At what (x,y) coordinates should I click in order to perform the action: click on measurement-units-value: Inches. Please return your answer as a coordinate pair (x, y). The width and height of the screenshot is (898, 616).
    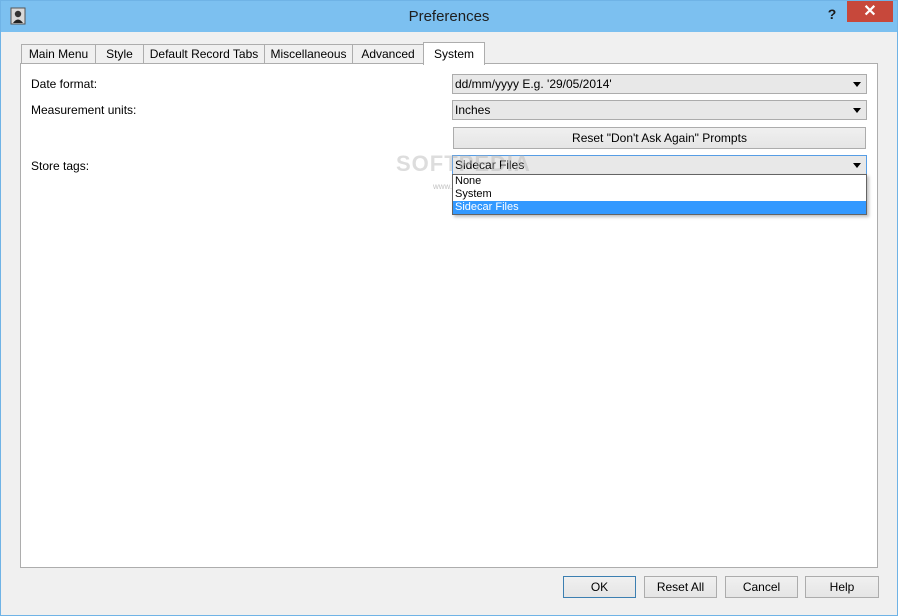
    Looking at the image, I should click on (473, 110).